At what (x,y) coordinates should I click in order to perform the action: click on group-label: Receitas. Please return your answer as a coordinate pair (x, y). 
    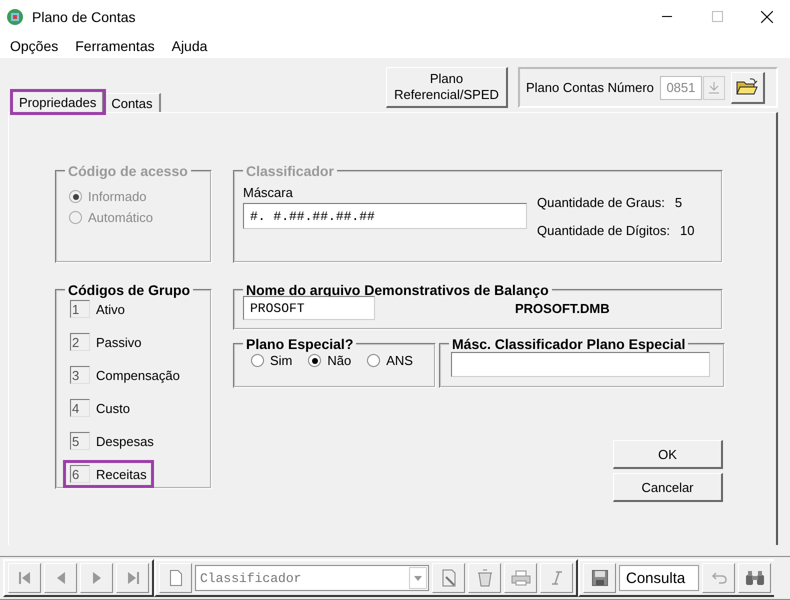
    Looking at the image, I should click on (121, 474).